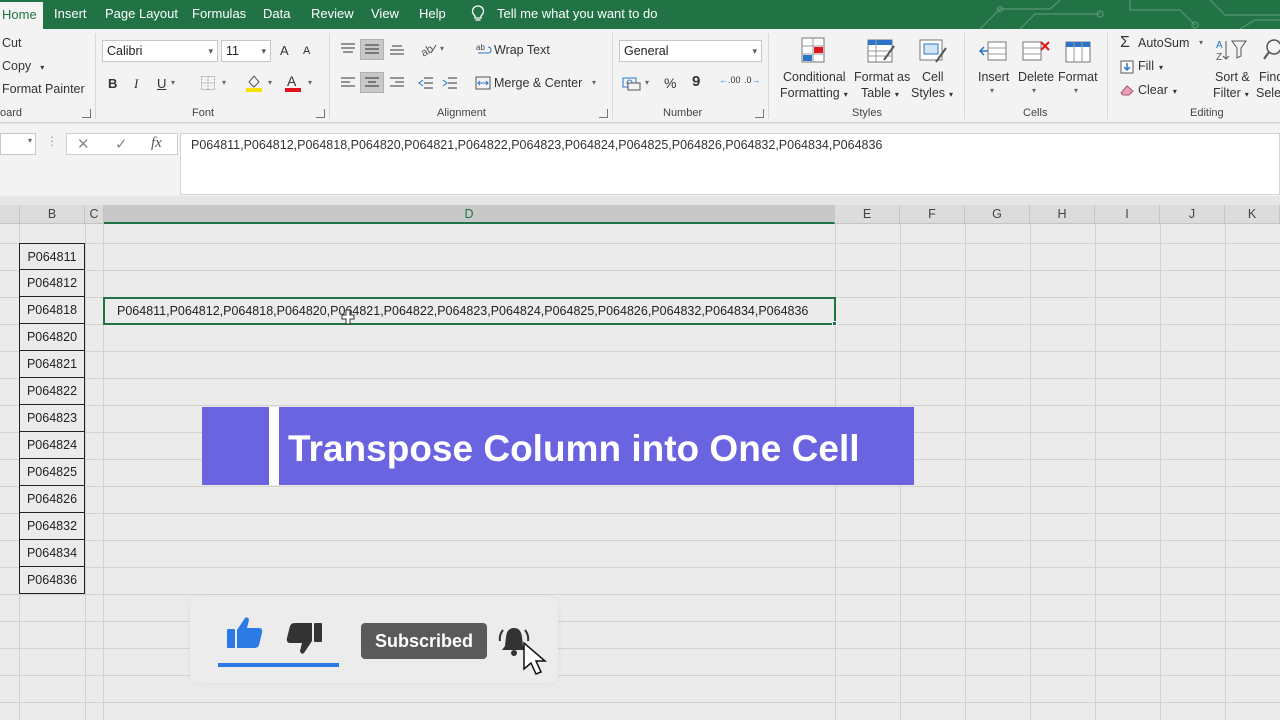 Image resolution: width=1280 pixels, height=720 pixels. I want to click on autosum-button: AutoSum, so click(1163, 43).